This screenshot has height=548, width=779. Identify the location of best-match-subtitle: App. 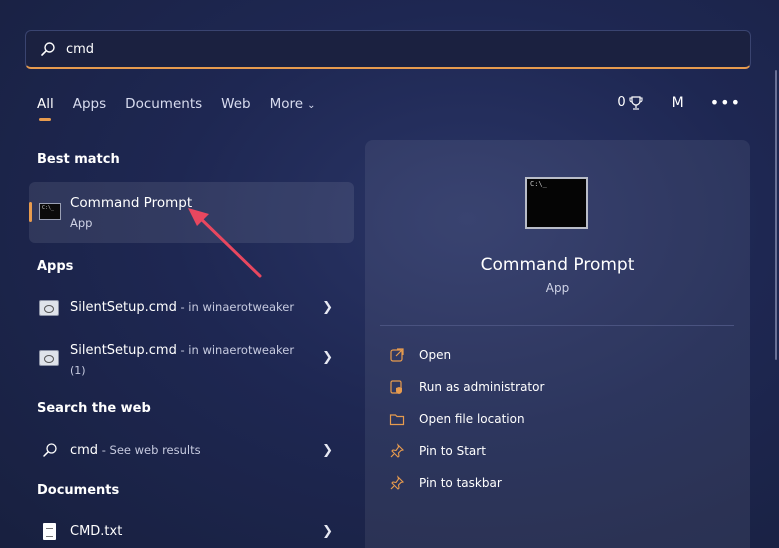
(81, 223).